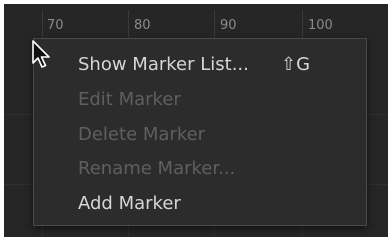 The image size is (392, 241). I want to click on arrow-pointer-icon, so click(41, 54).